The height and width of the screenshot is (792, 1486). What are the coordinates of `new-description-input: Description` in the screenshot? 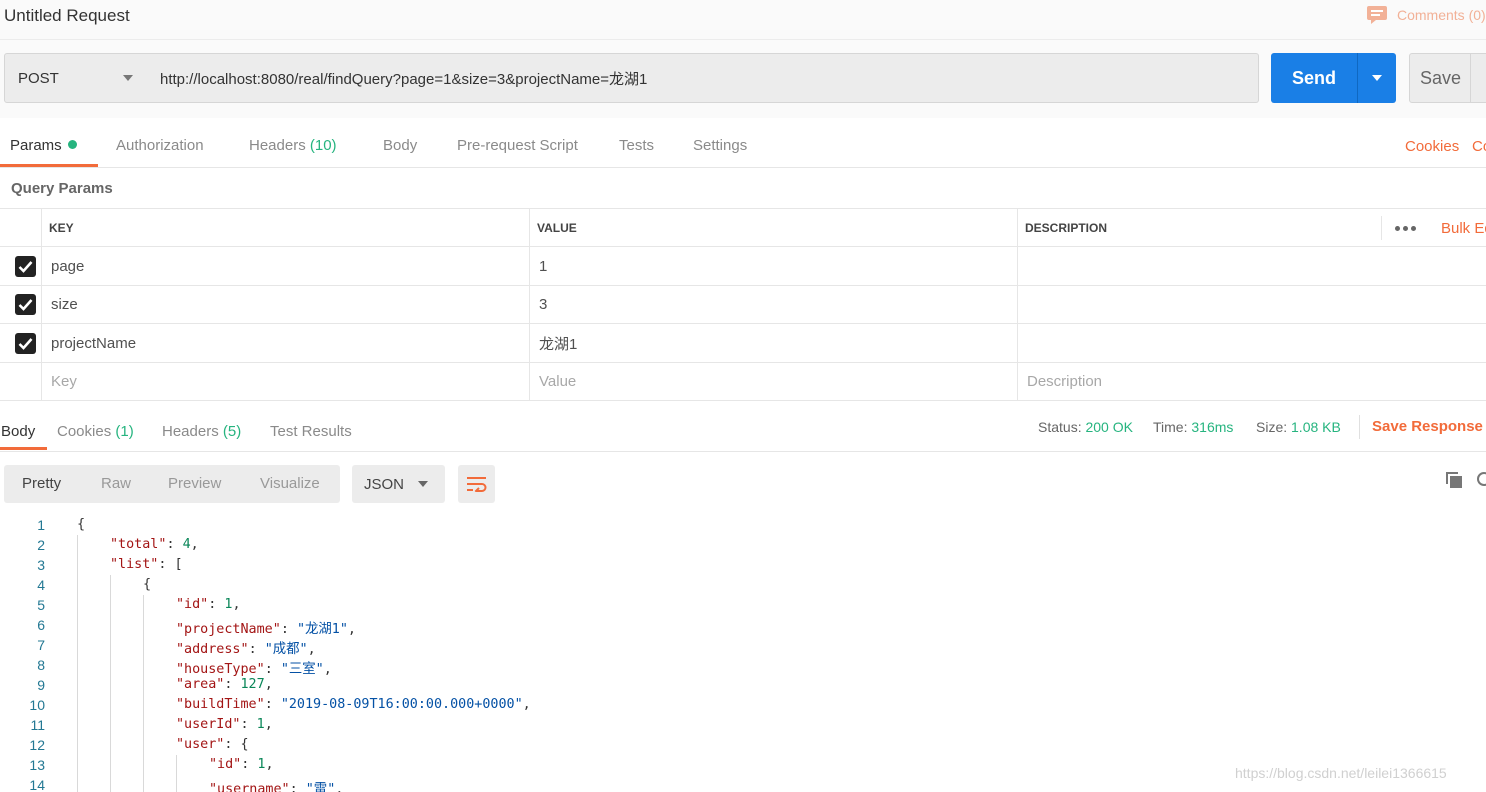 It's located at (1064, 381).